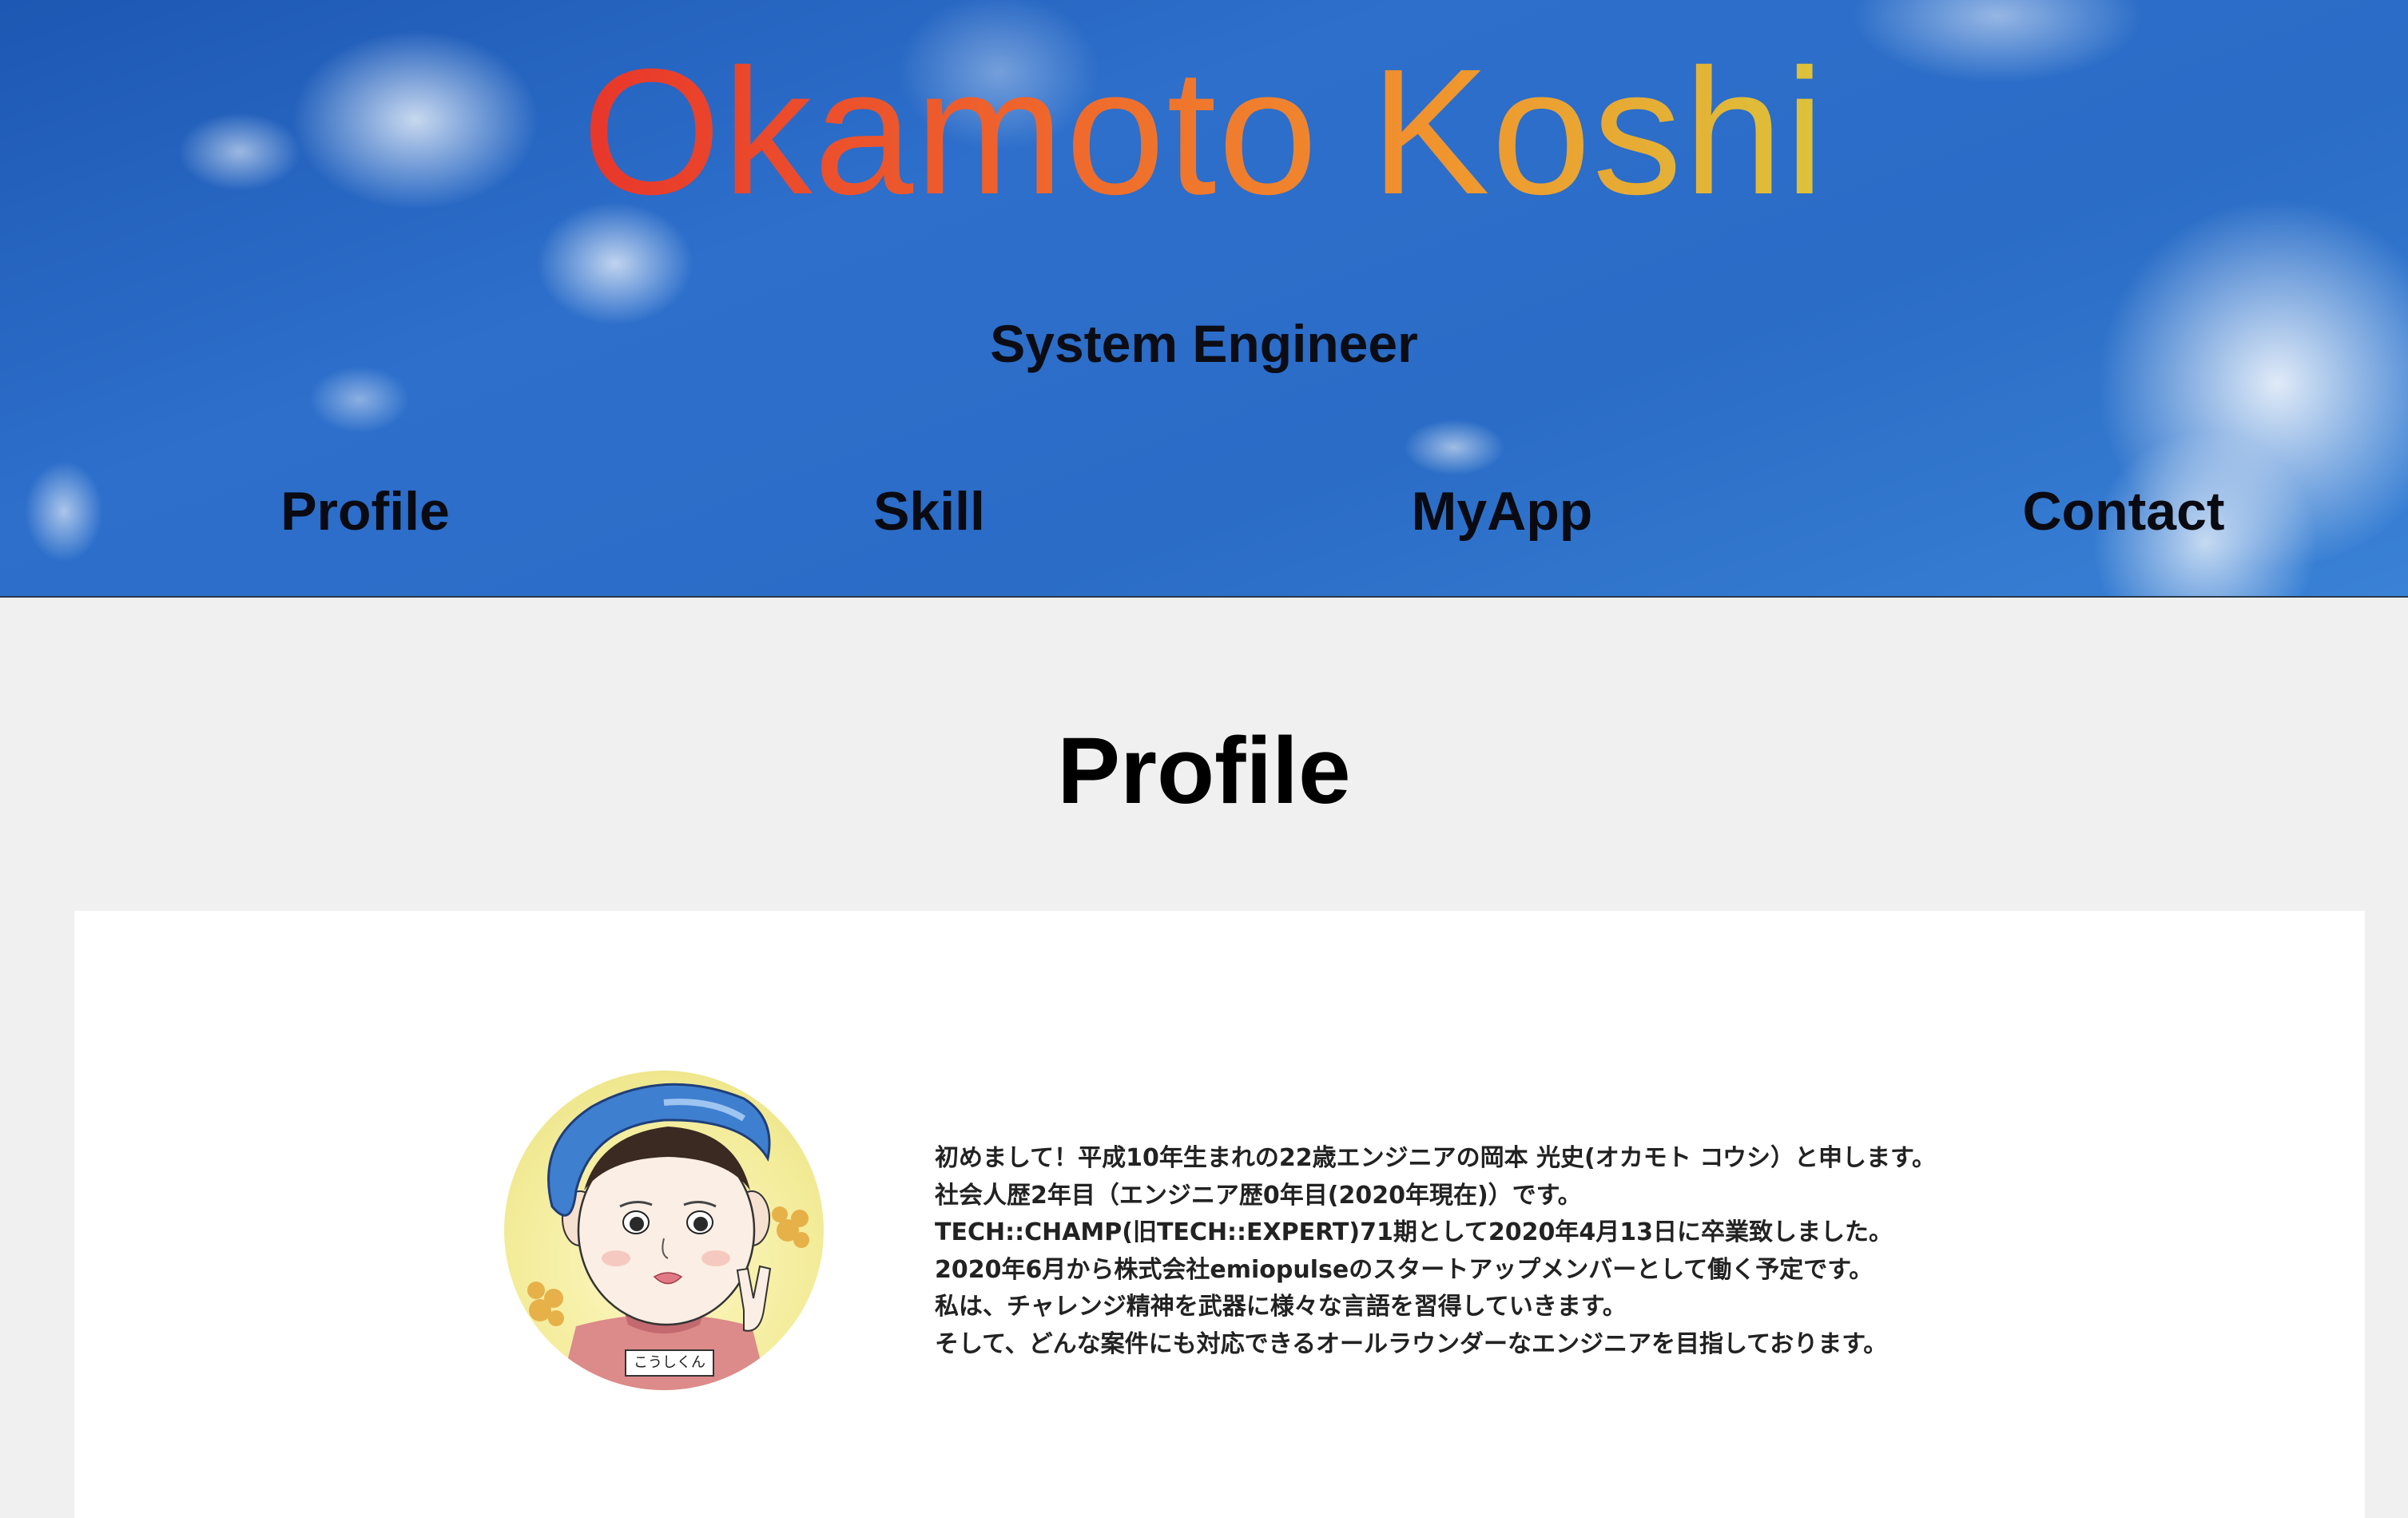 This screenshot has width=2408, height=1518. I want to click on site-title: Okamoto Koshi, so click(1204, 132).